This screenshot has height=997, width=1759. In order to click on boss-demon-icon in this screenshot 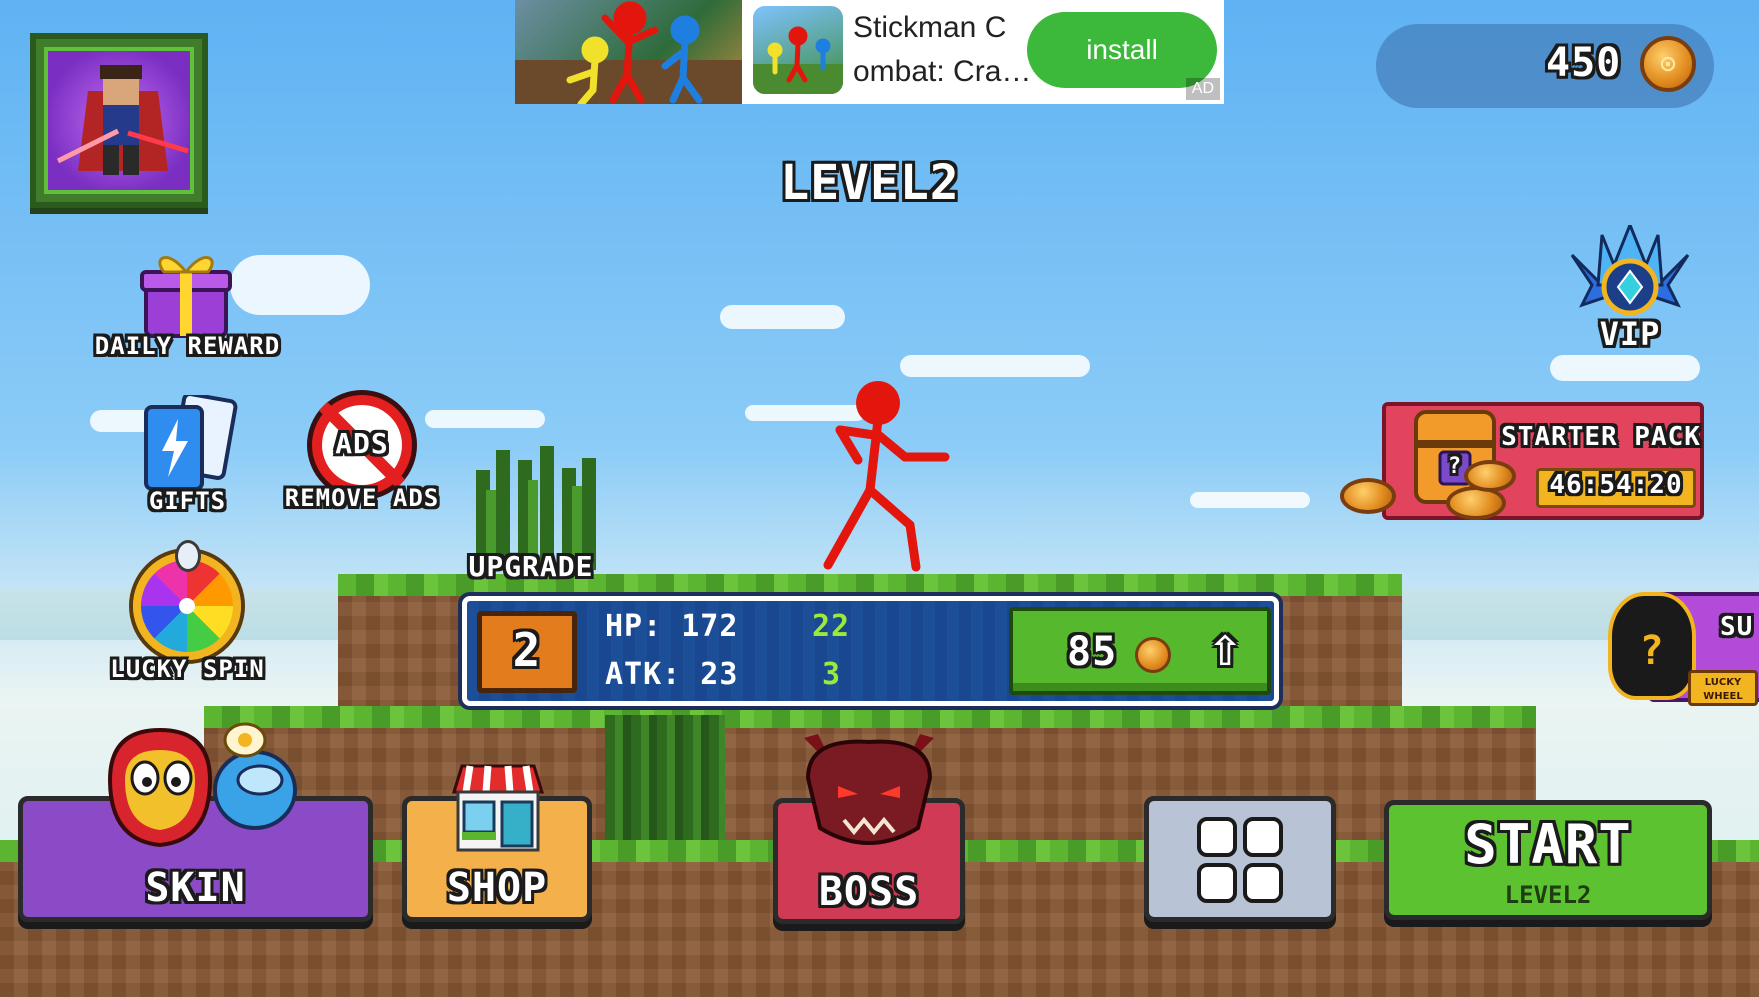, I will do `click(869, 789)`.